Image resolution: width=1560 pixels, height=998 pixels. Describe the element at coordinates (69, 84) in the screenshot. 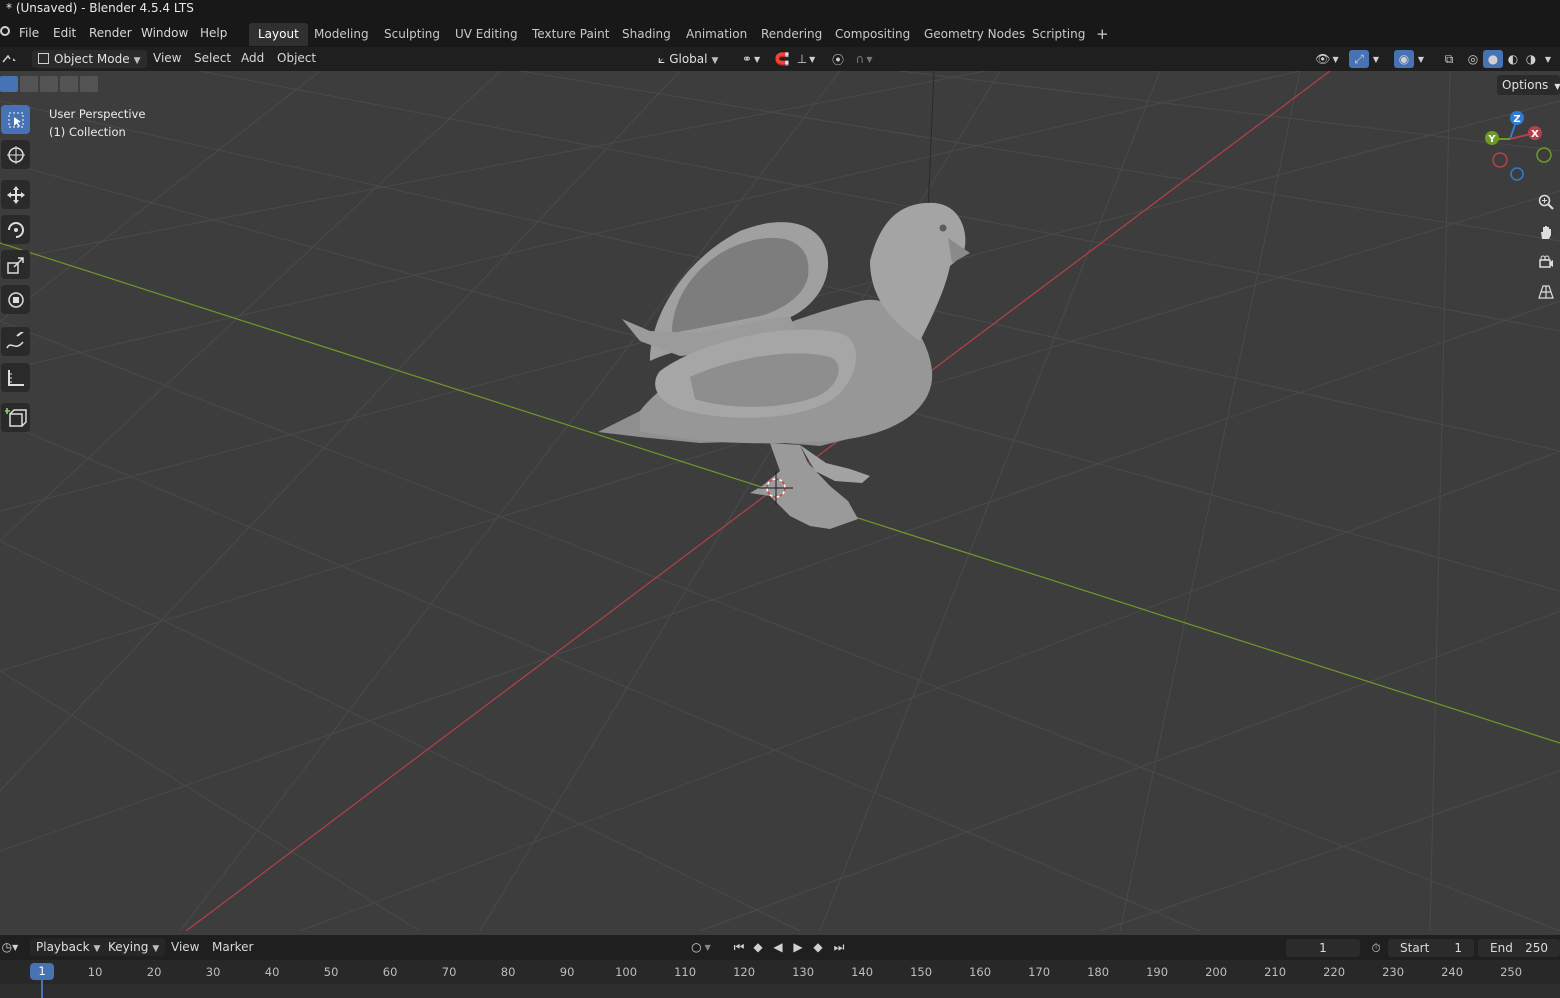

I see `select-invert-icon` at that location.